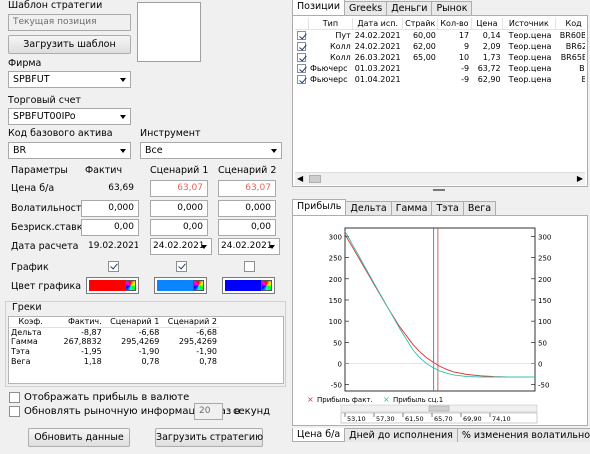 The image size is (590, 454). Describe the element at coordinates (440, 178) in the screenshot. I see `positions-hscrollbar: ◀ ▶` at that location.